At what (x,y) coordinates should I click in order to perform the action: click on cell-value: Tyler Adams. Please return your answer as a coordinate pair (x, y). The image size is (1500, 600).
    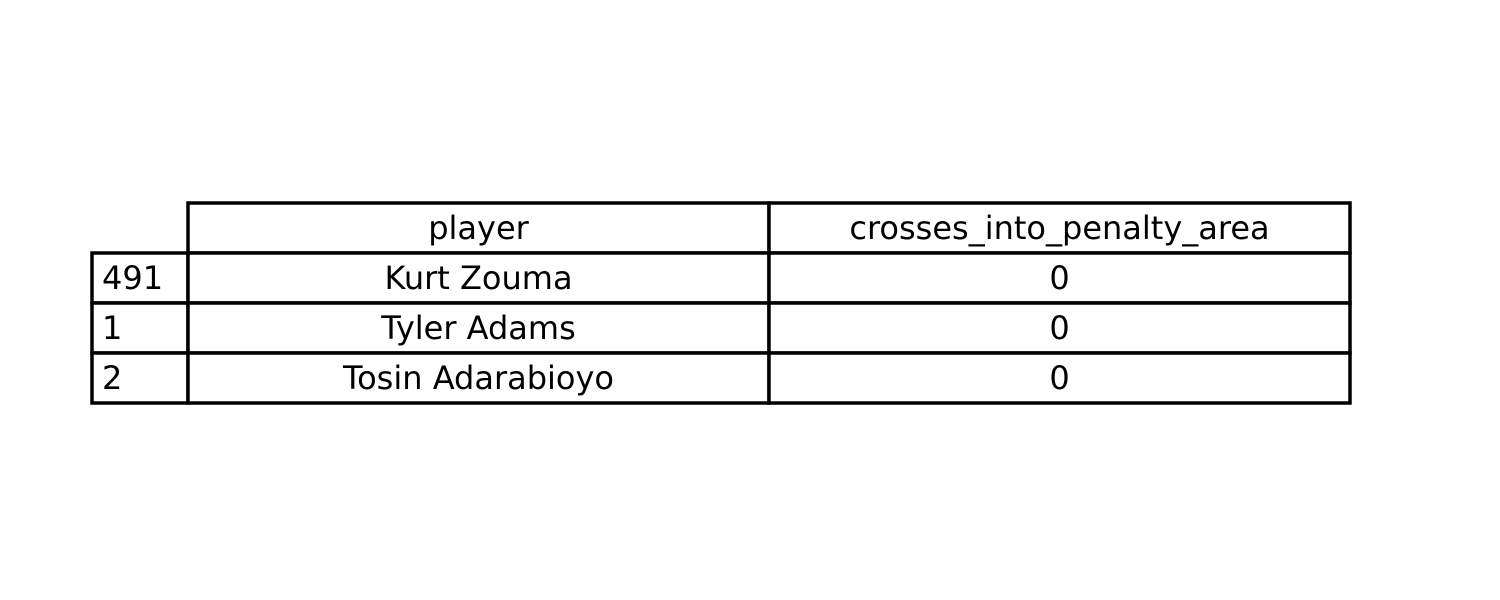
    Looking at the image, I should click on (478, 328).